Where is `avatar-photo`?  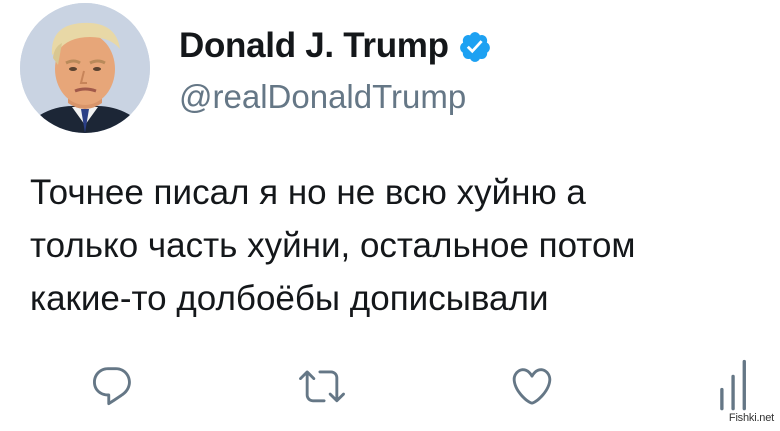
avatar-photo is located at coordinates (85, 68).